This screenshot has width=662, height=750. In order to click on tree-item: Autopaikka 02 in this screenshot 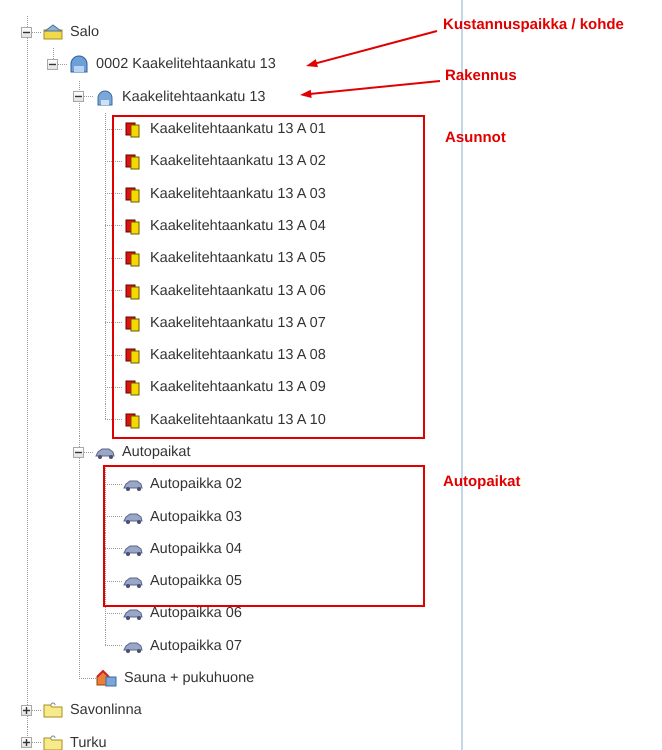, I will do `click(196, 484)`.